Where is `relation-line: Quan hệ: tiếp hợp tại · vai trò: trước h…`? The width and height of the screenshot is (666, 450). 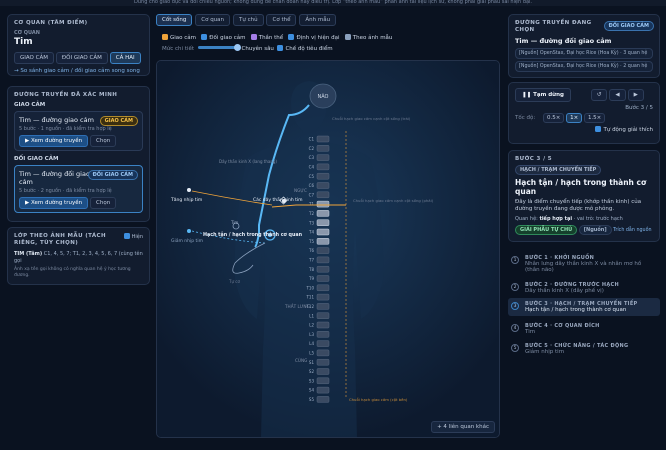 relation-line: Quan hệ: tiếp hợp tại · vai trò: trước h… is located at coordinates (569, 219).